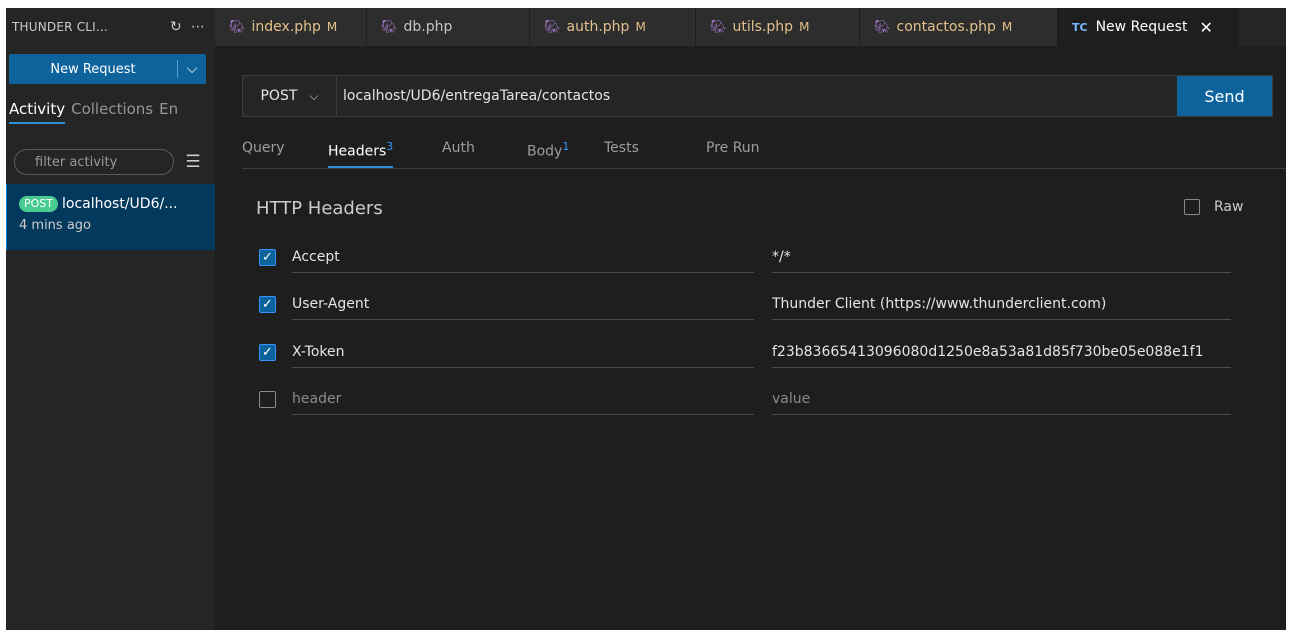  Describe the element at coordinates (76, 162) in the screenshot. I see `filter-placeholder: filter activity` at that location.